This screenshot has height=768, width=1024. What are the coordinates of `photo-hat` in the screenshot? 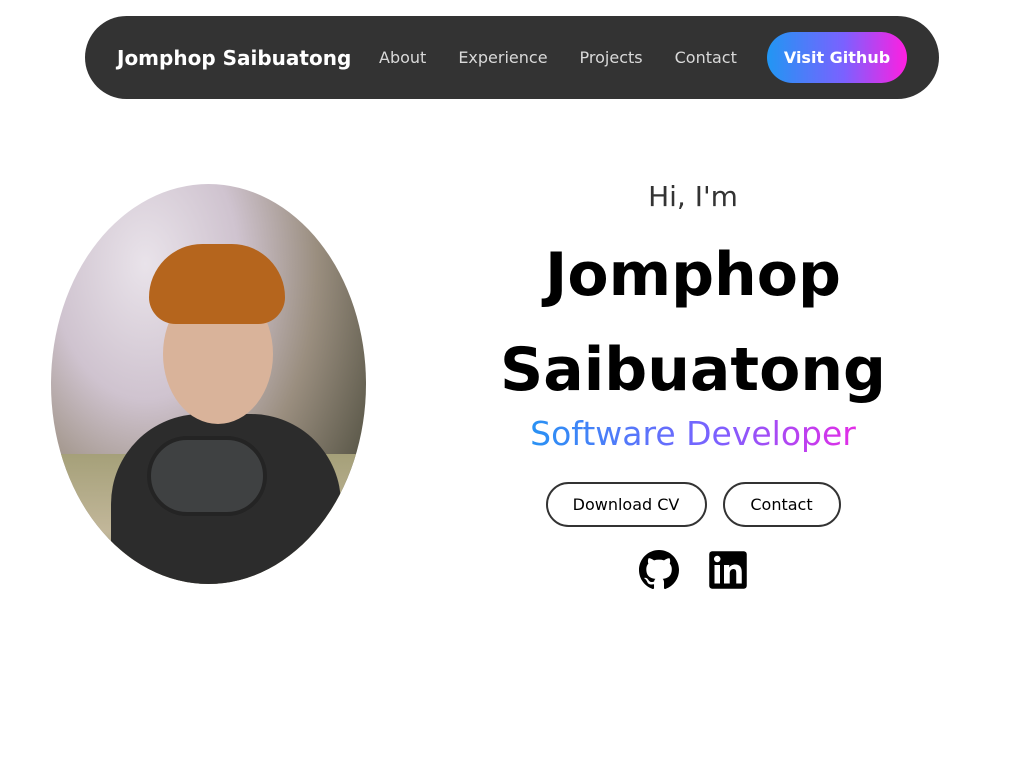 It's located at (217, 284).